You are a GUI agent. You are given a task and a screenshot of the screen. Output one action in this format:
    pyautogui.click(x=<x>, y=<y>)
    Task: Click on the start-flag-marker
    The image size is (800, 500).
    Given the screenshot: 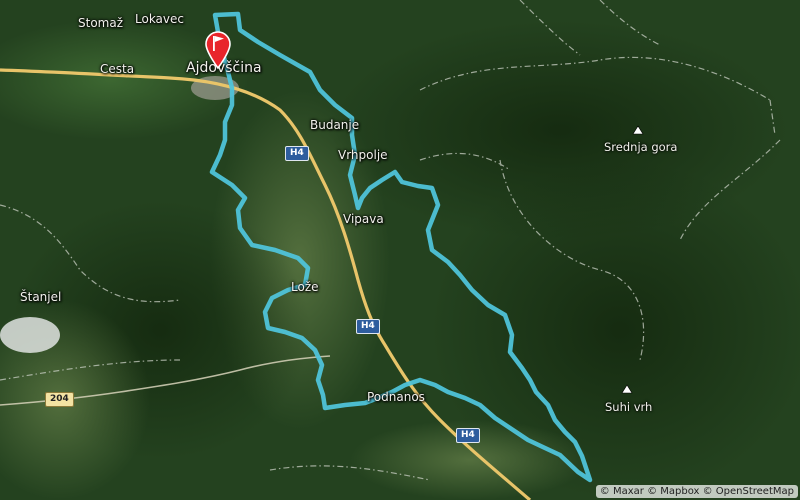 What is the action you would take?
    pyautogui.click(x=218, y=50)
    